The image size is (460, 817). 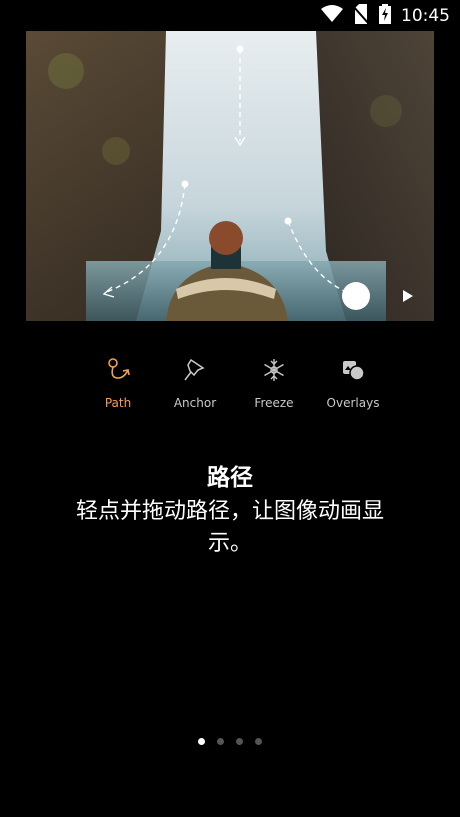 I want to click on tab-path-label: Path, so click(x=118, y=403).